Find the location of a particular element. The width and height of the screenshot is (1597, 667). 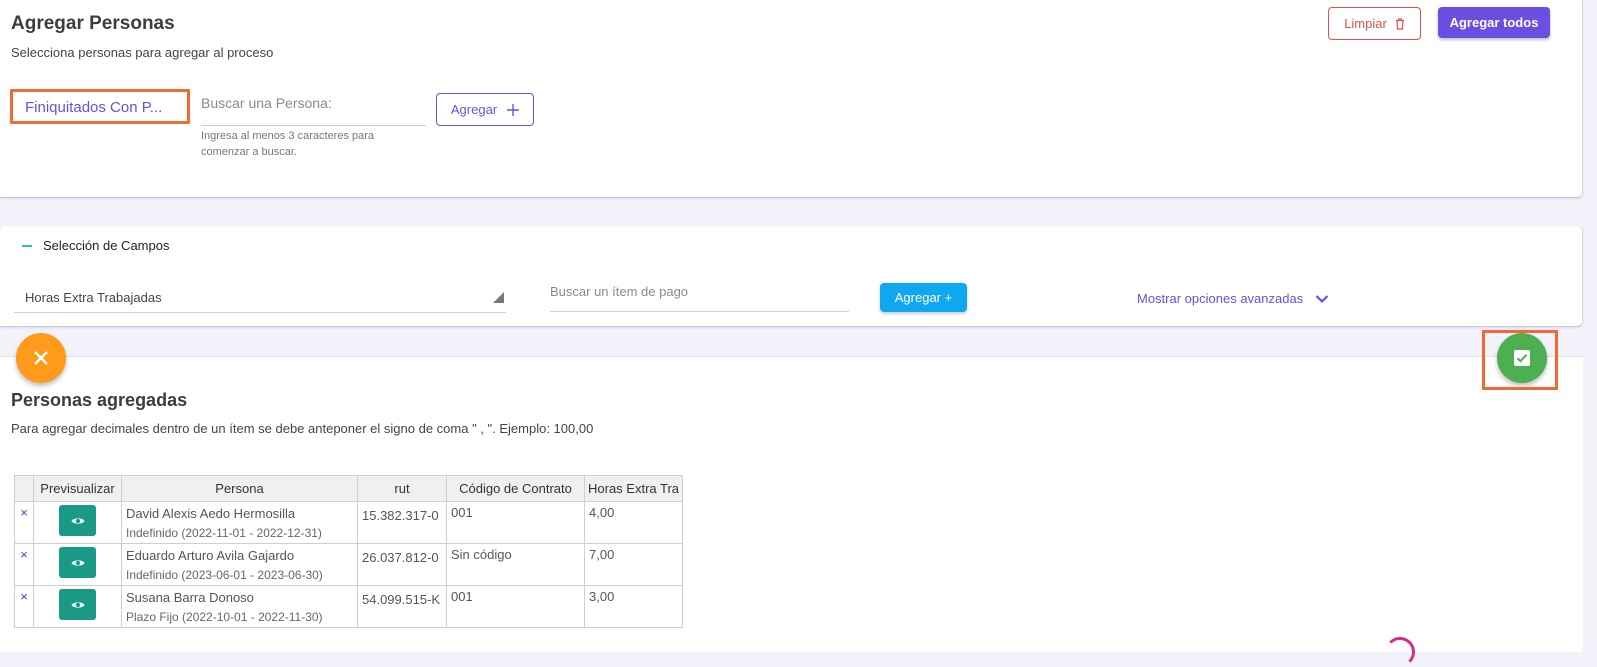

column-header-overtime-hours: Horas Extra Tra is located at coordinates (633, 488).